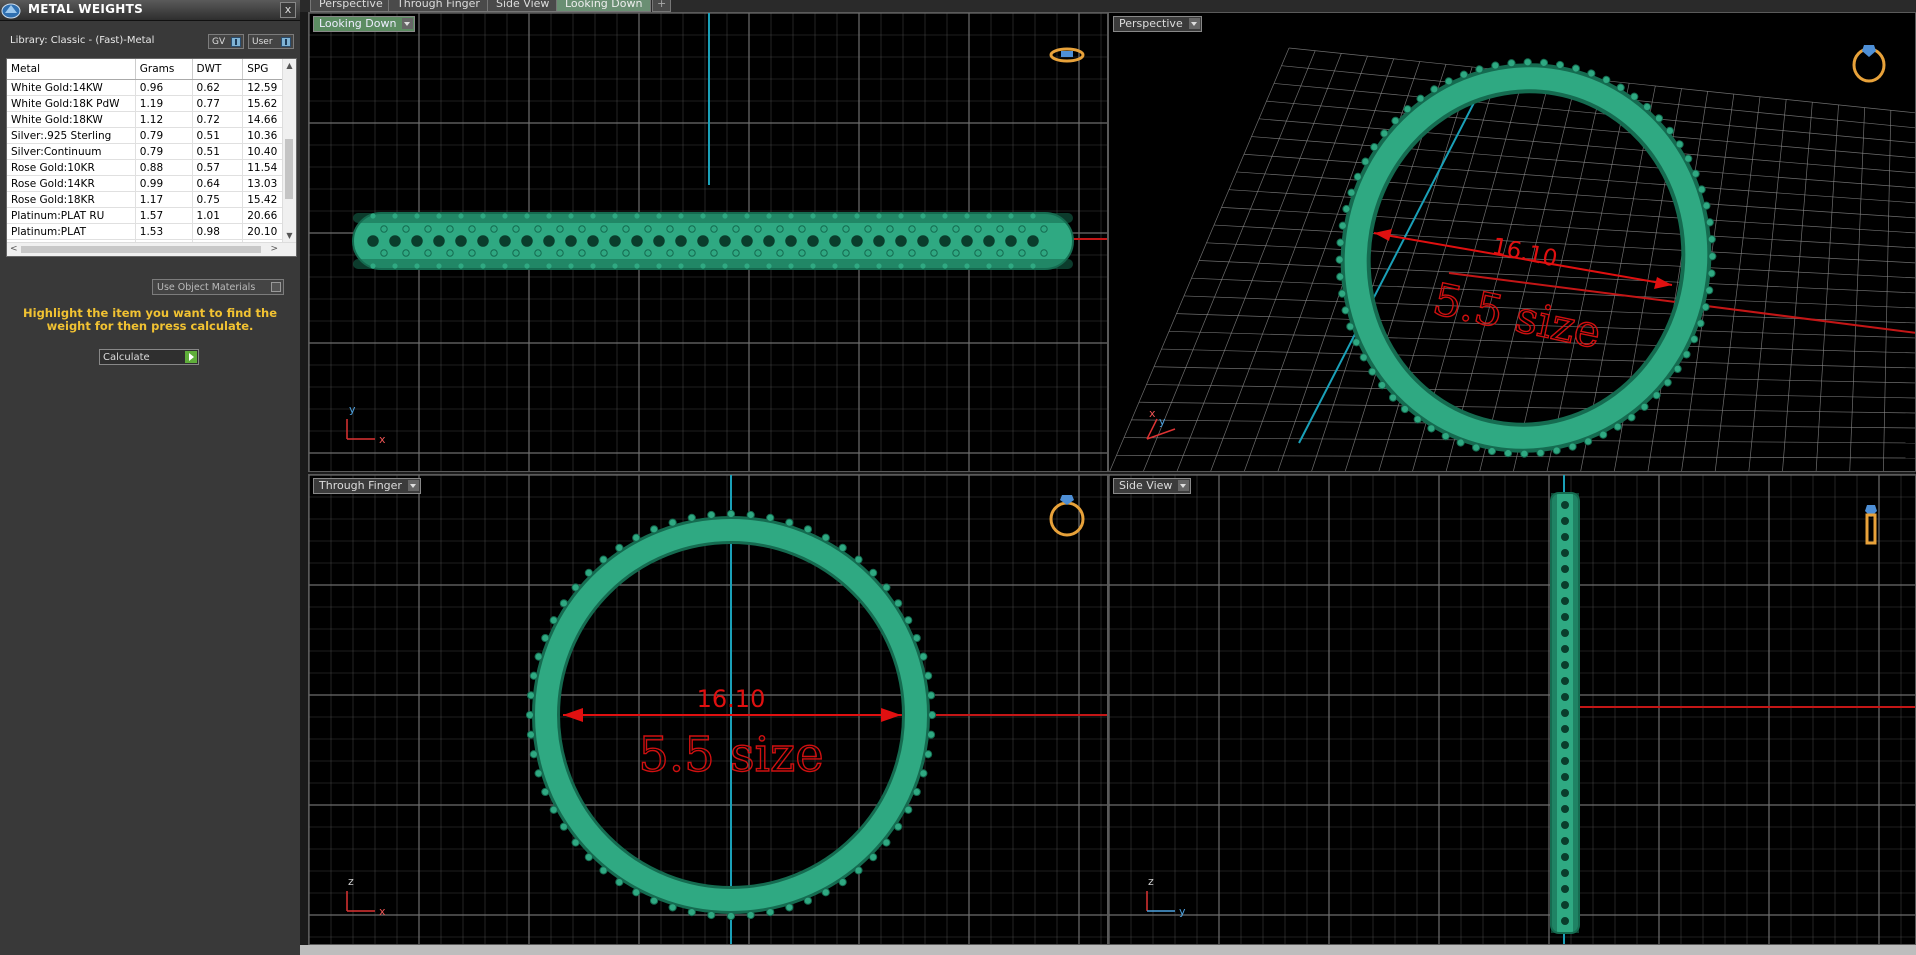 This screenshot has height=955, width=1916. Describe the element at coordinates (1146, 485) in the screenshot. I see `viewport-title: Side View` at that location.